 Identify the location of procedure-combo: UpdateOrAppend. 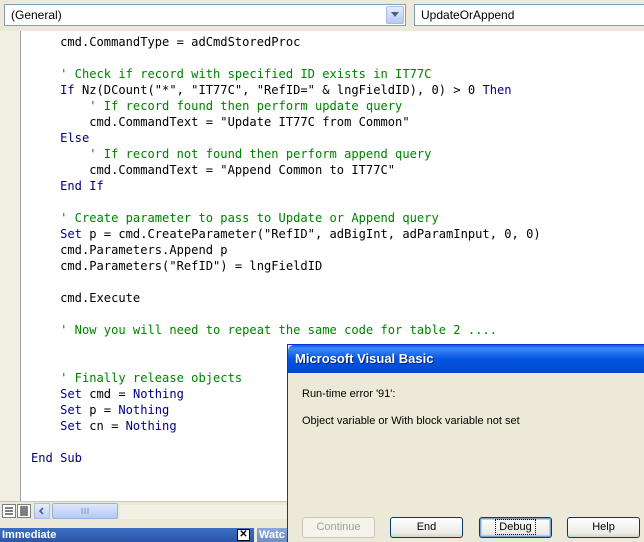
(529, 15).